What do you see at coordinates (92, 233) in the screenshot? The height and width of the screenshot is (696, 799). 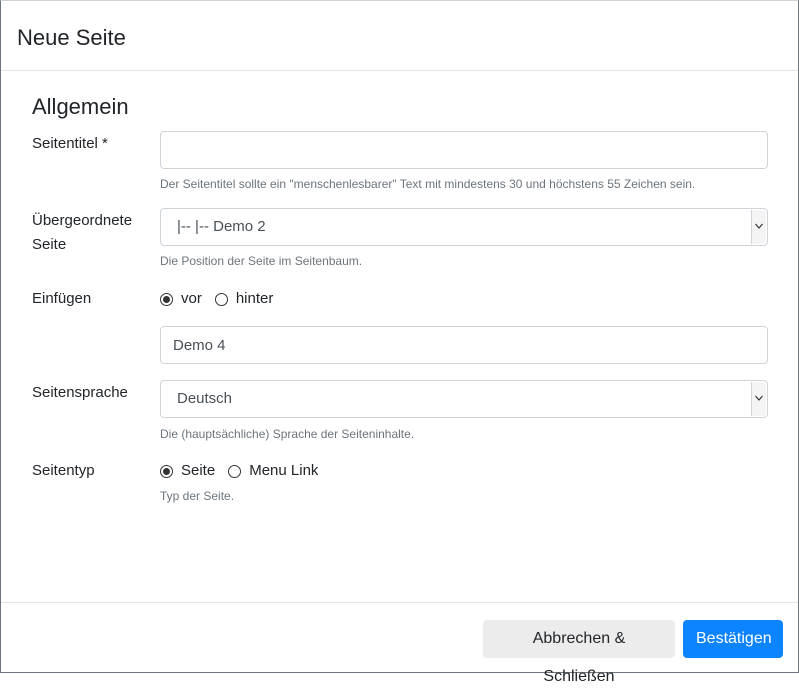 I see `parent-page-label: Übergeordnete Seite` at bounding box center [92, 233].